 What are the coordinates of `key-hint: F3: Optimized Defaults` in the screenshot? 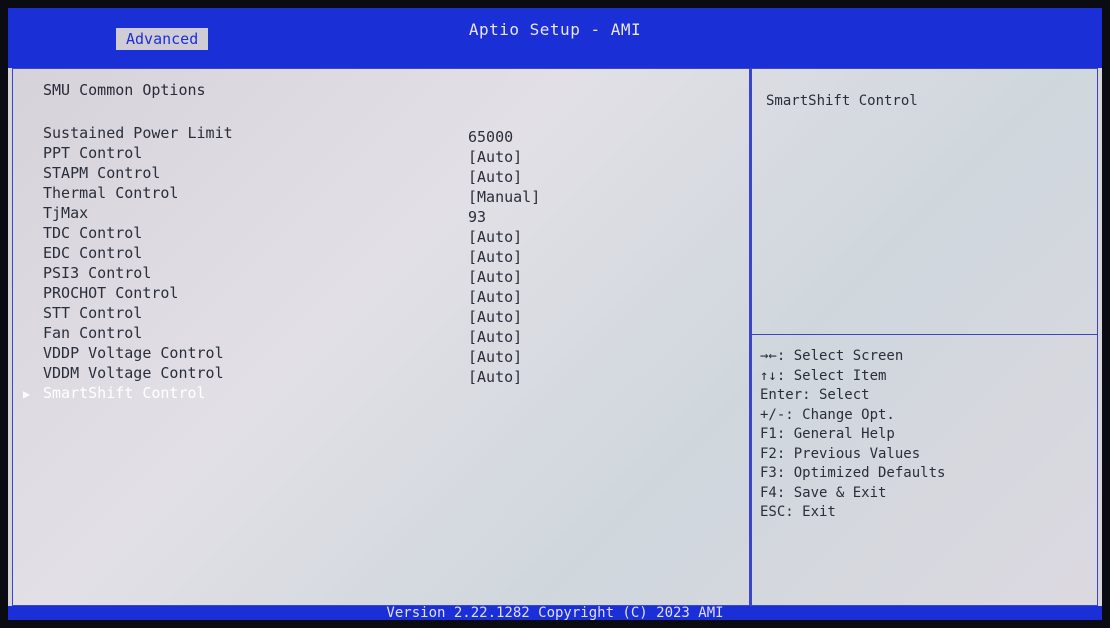 It's located at (853, 473).